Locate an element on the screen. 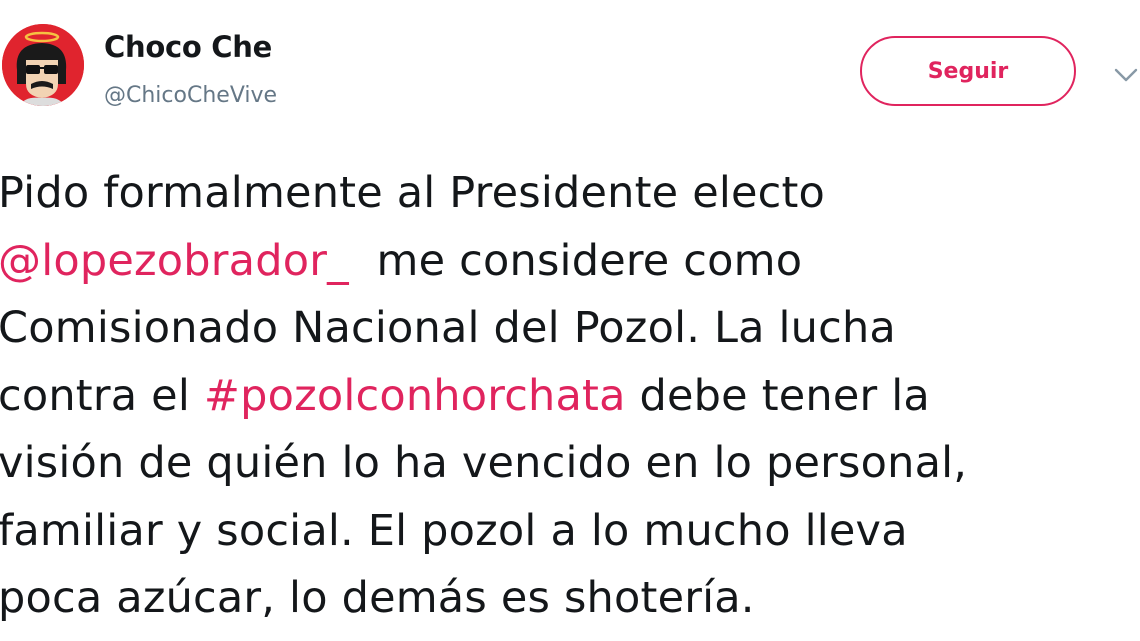  mention-link: @lopezobrador_ is located at coordinates (174, 261).